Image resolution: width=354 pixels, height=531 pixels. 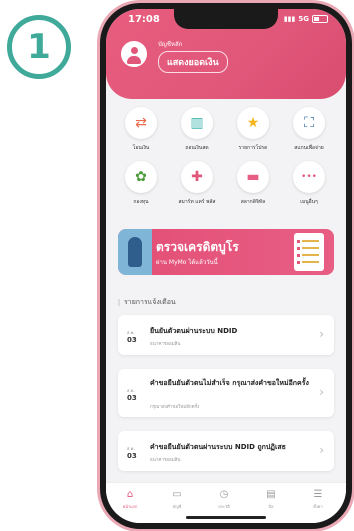 What do you see at coordinates (226, 517) in the screenshot?
I see `home-indicator` at bounding box center [226, 517].